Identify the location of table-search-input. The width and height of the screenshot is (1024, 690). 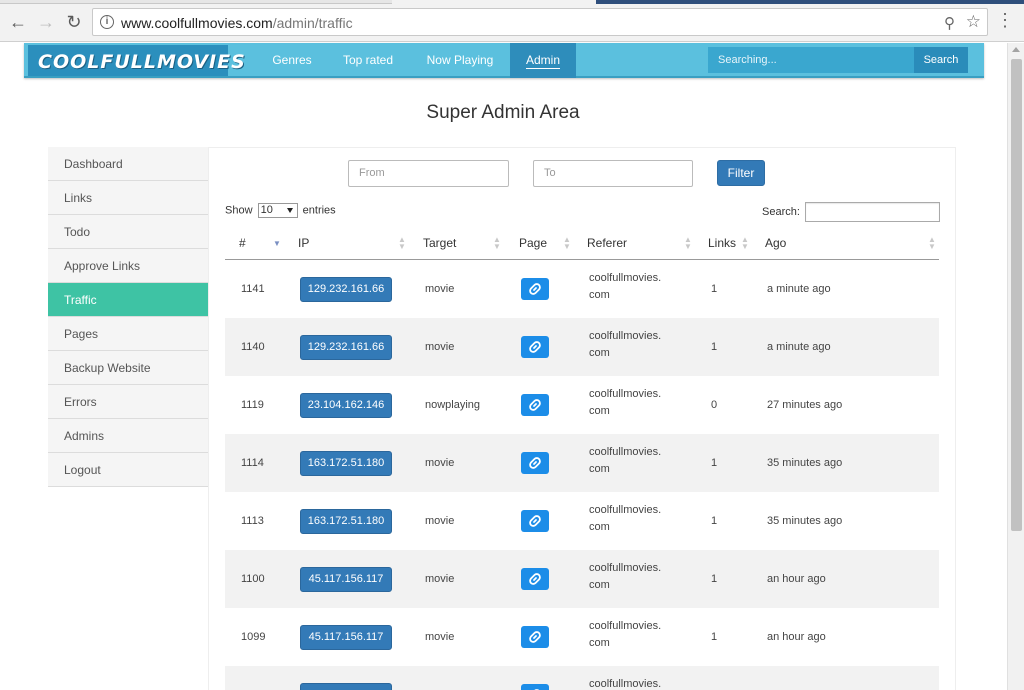
(872, 212).